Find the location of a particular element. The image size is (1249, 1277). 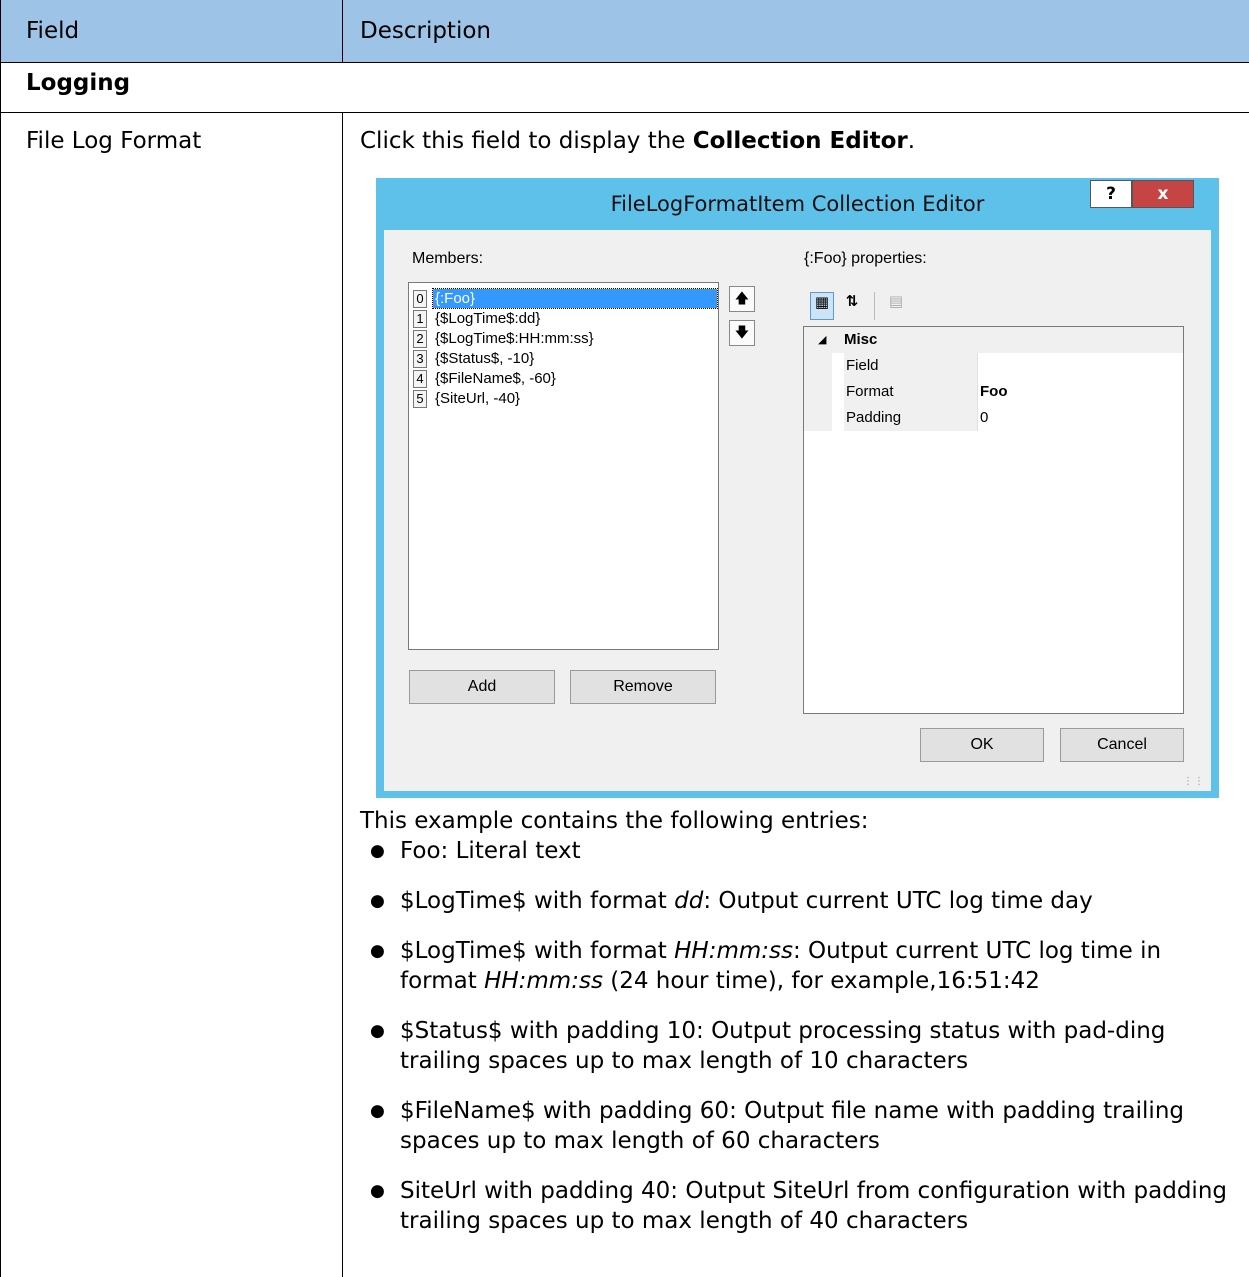

property-grid: ◢ Misc Field Format Foo Padding 0 is located at coordinates (993, 520).